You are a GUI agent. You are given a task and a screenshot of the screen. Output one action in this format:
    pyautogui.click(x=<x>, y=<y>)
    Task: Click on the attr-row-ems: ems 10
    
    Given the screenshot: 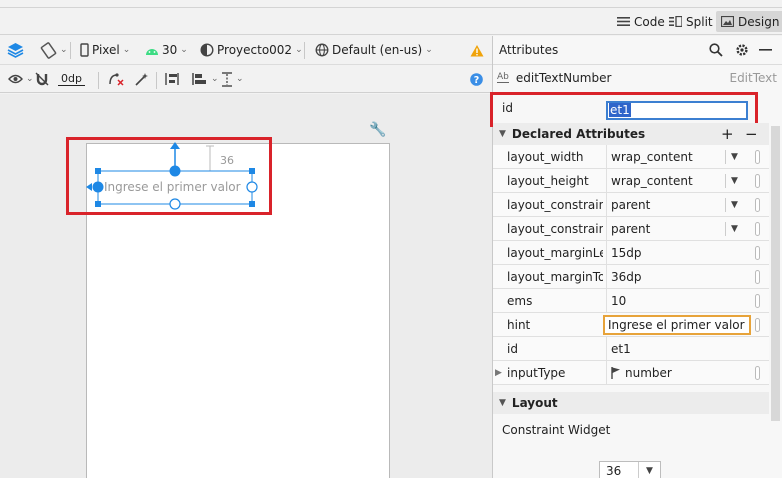 What is the action you would take?
    pyautogui.click(x=631, y=301)
    